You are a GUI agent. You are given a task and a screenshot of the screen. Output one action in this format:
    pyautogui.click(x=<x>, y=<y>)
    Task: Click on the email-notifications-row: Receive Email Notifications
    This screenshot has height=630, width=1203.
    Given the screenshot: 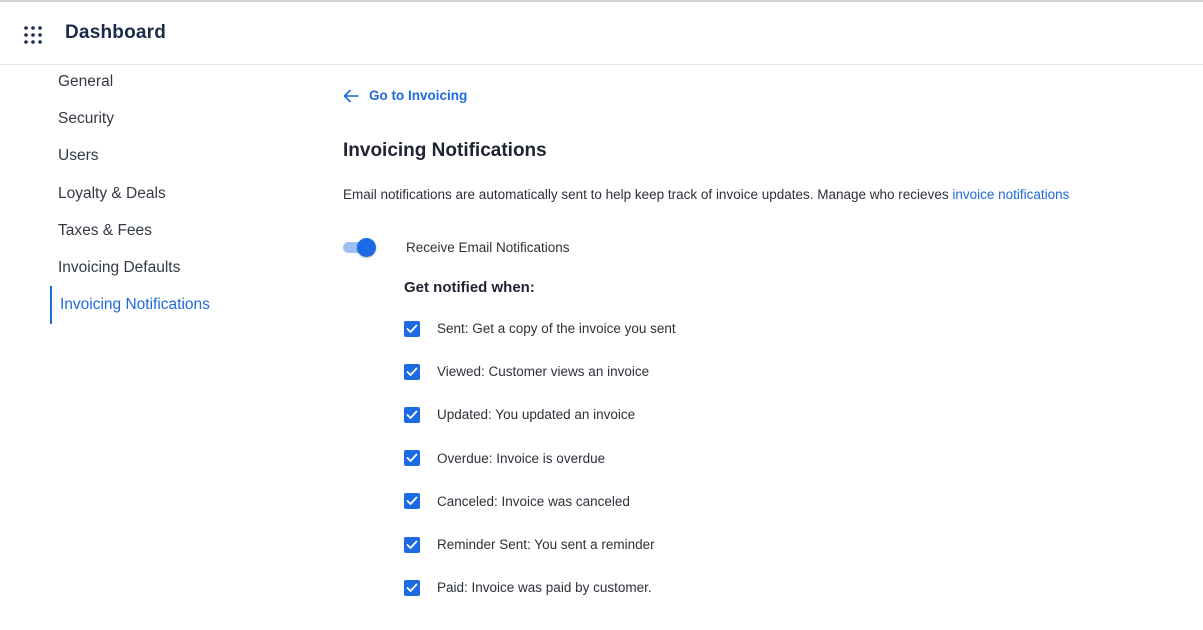 What is the action you would take?
    pyautogui.click(x=456, y=247)
    